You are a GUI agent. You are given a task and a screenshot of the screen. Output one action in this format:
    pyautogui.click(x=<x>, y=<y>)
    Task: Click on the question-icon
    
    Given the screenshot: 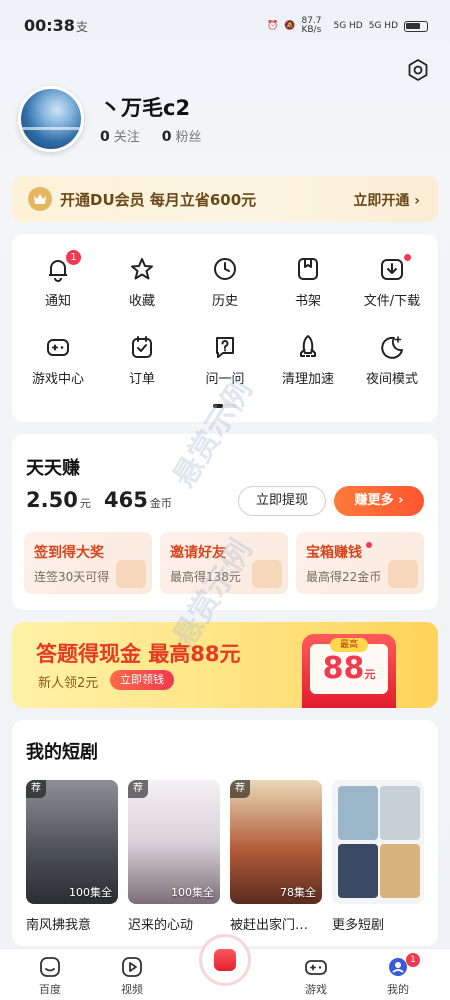 What is the action you would take?
    pyautogui.click(x=225, y=347)
    